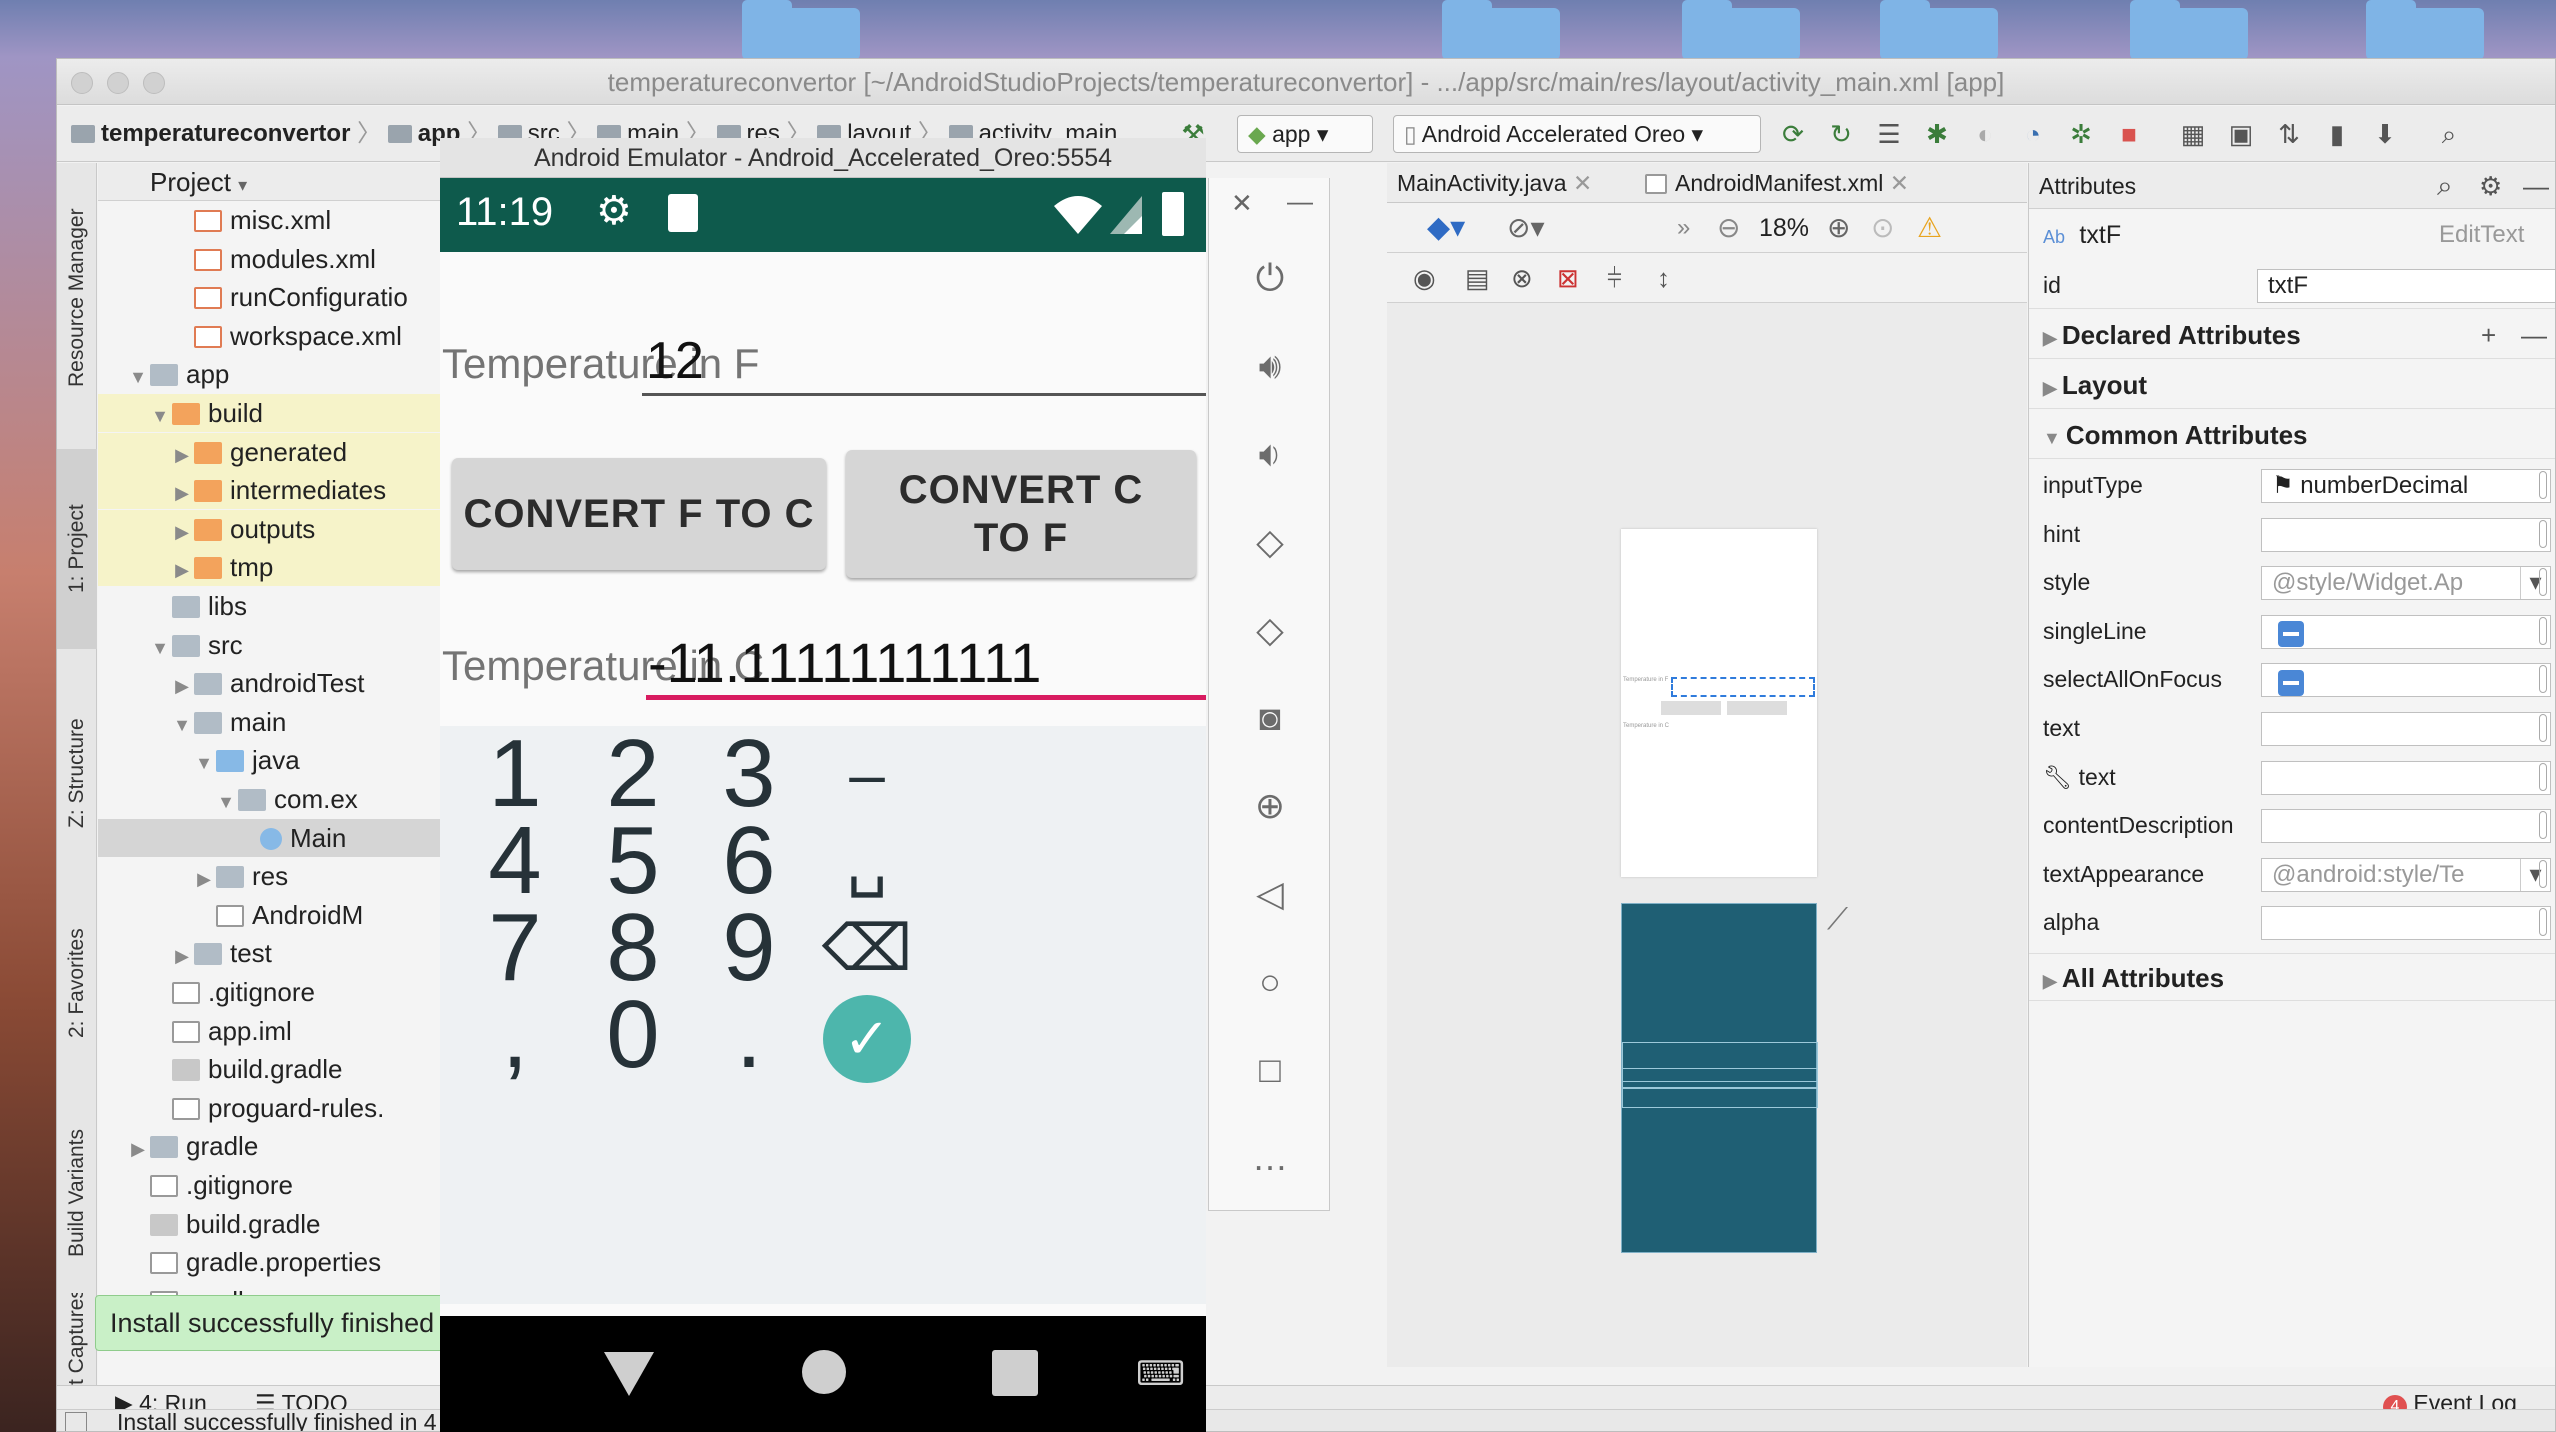 This screenshot has width=2556, height=1432. Describe the element at coordinates (867, 1037) in the screenshot. I see `done-key: ✓` at that location.